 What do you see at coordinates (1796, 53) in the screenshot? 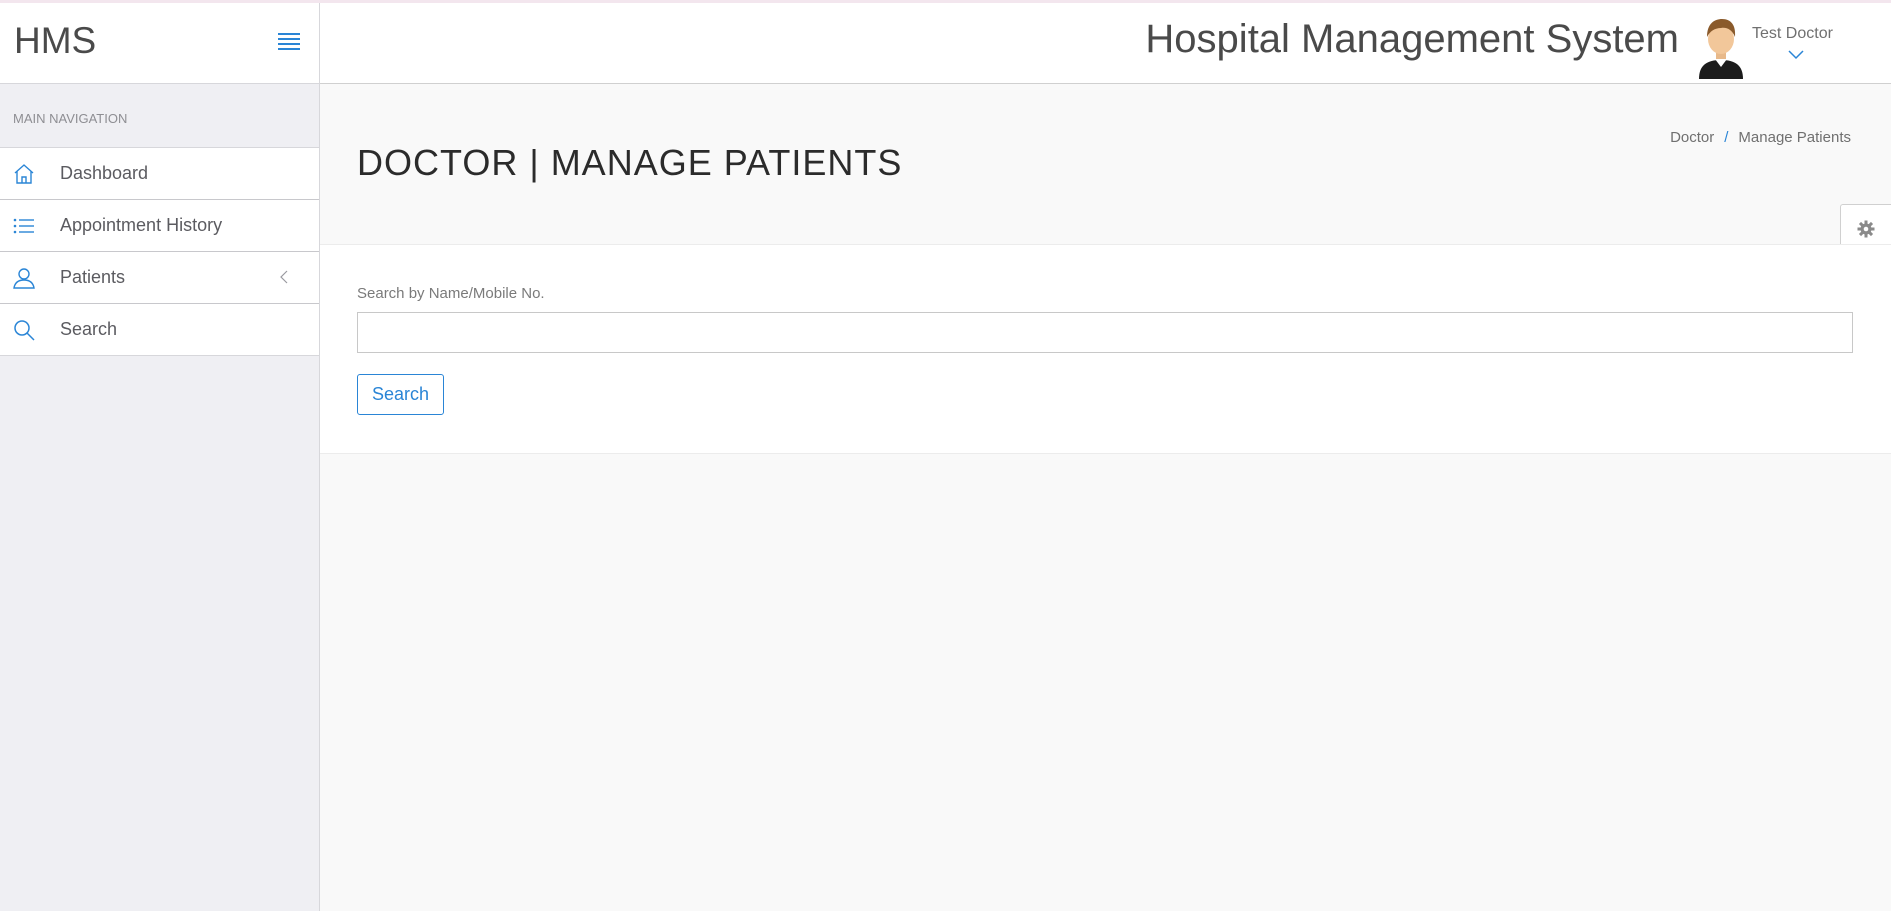
I see `chevron-down-icon` at bounding box center [1796, 53].